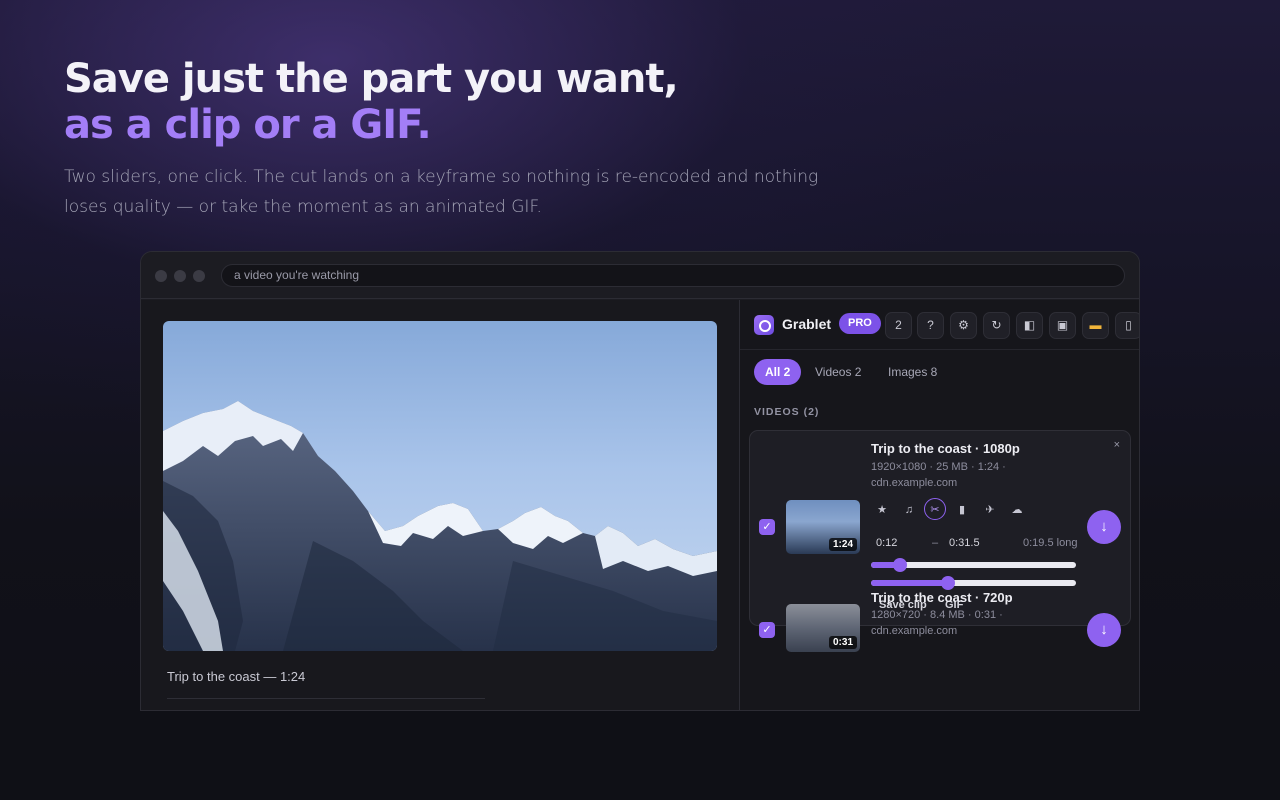  I want to click on trash-icon: ▯, so click(1127, 325).